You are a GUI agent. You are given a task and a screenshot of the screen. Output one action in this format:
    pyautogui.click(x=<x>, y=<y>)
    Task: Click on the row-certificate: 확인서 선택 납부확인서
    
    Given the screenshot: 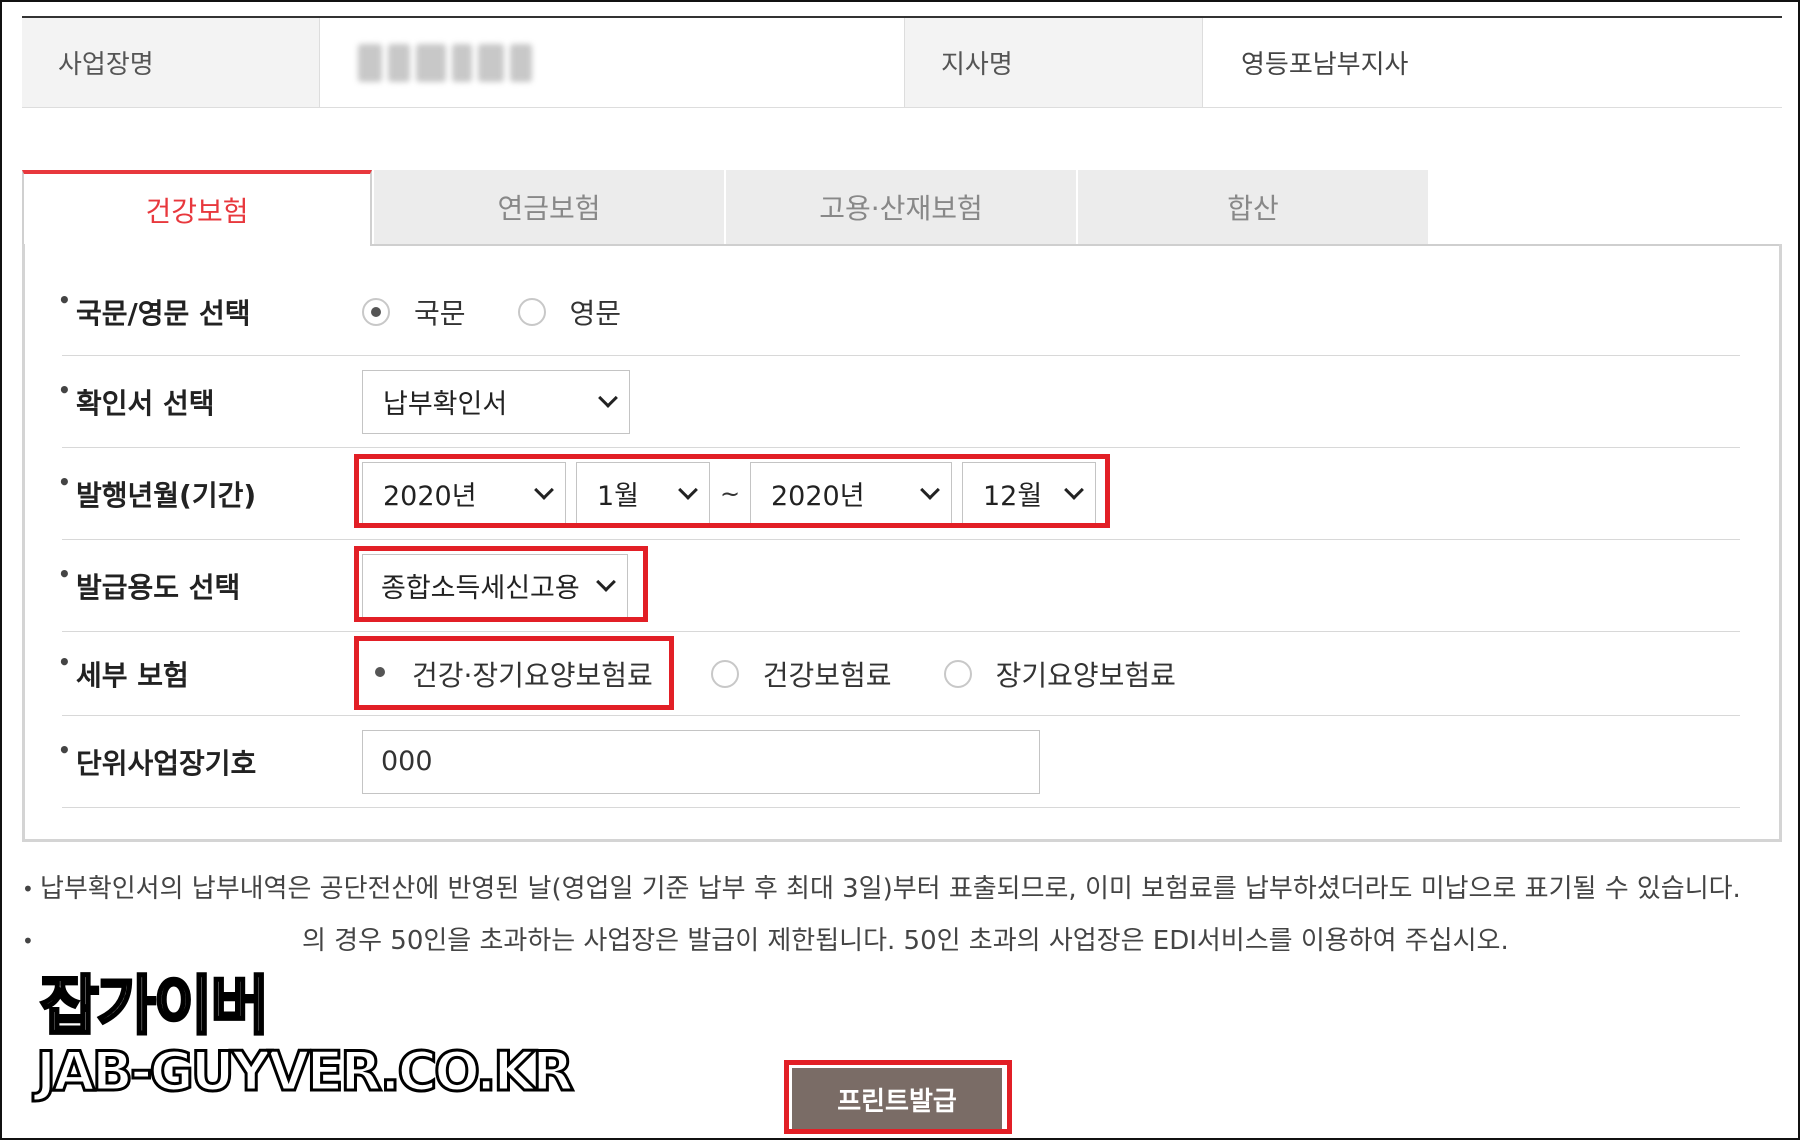 What is the action you would take?
    pyautogui.click(x=899, y=402)
    